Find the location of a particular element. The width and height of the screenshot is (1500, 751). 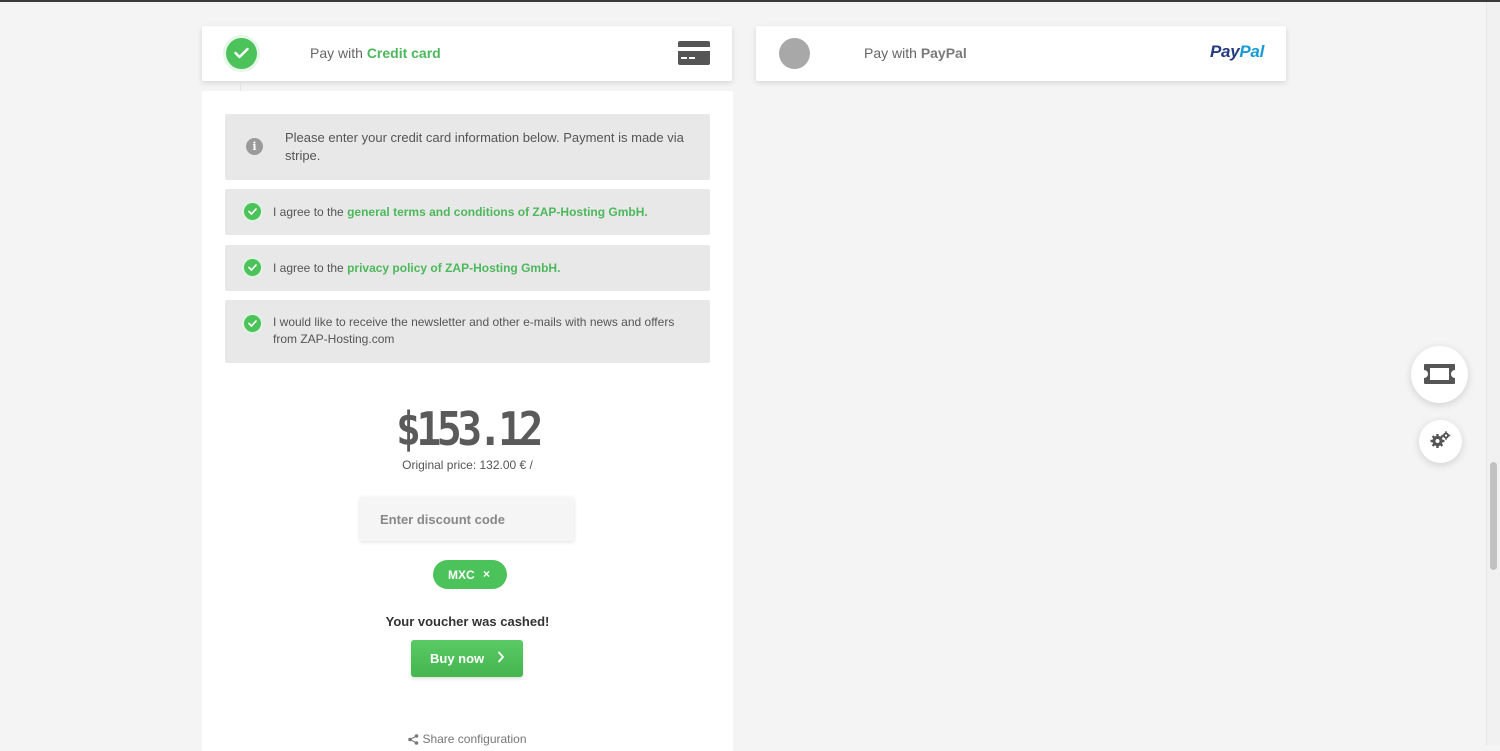

credit-card-tab-label: Pay with Credit card is located at coordinates (375, 53).